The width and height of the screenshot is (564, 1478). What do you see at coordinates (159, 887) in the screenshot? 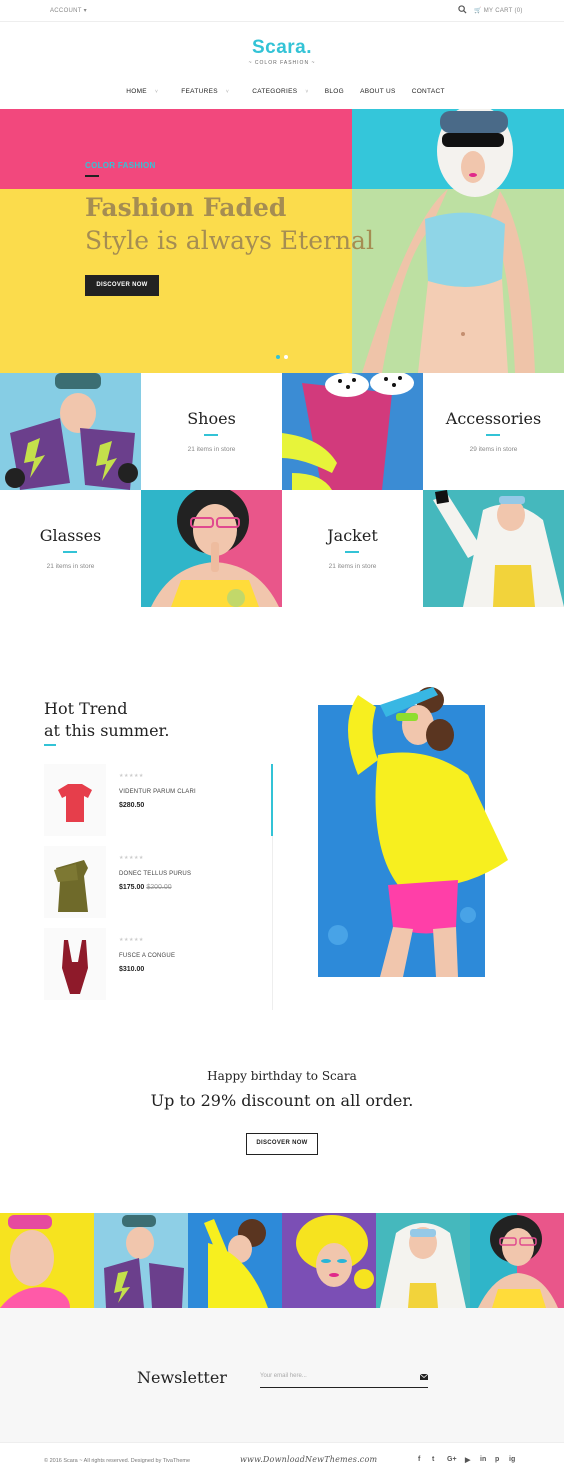
I see `product-old-price: $200.00` at bounding box center [159, 887].